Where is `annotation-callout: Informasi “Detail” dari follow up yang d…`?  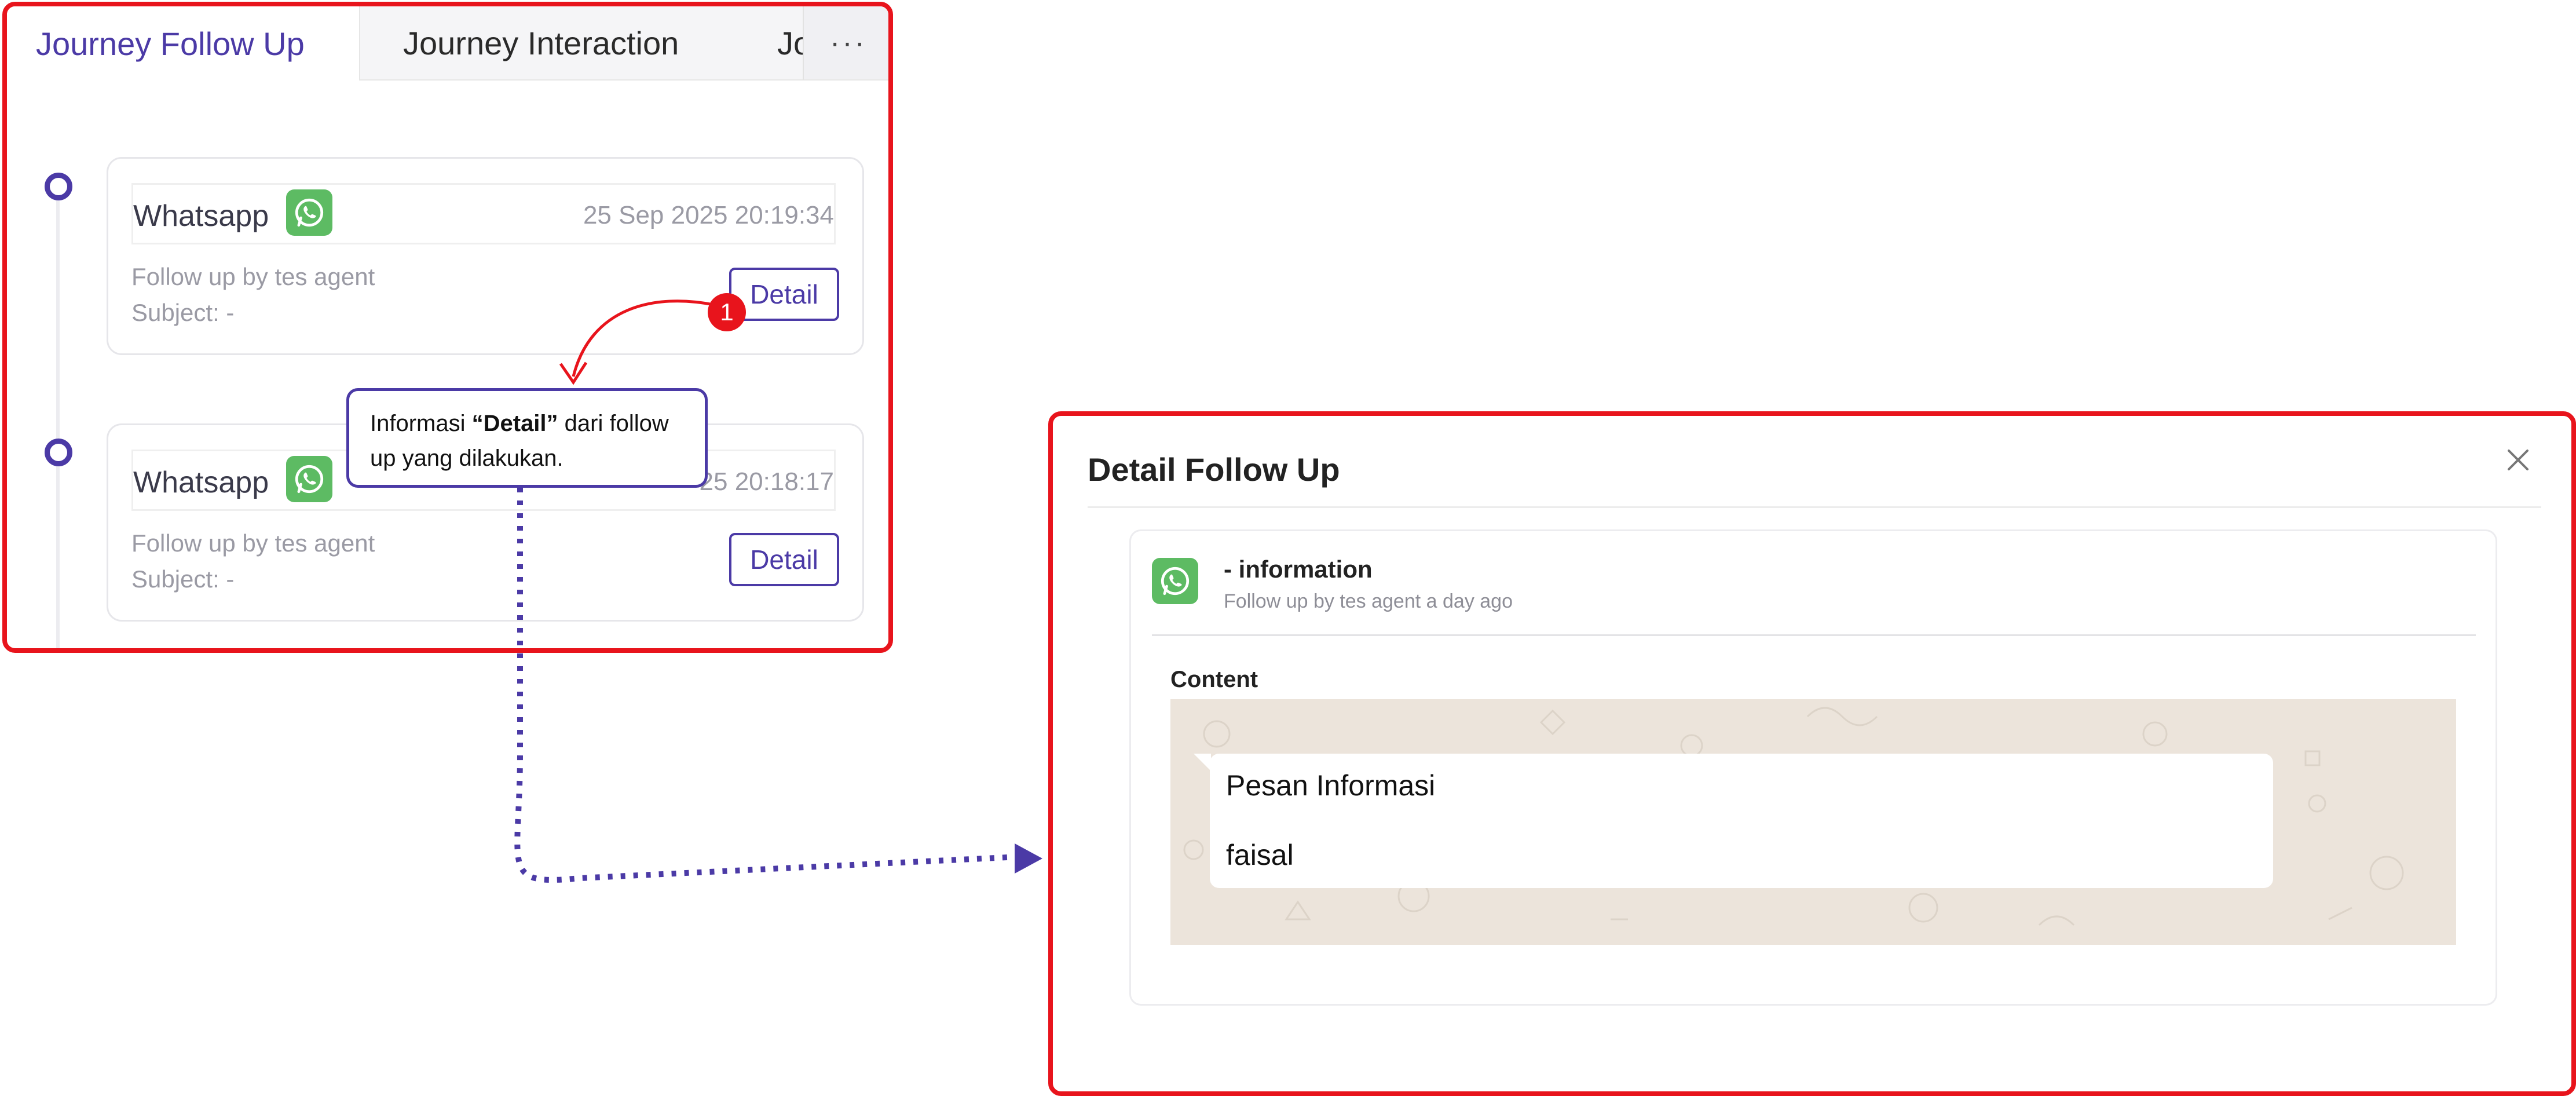
annotation-callout: Informasi “Detail” dari follow up yang d… is located at coordinates (527, 438).